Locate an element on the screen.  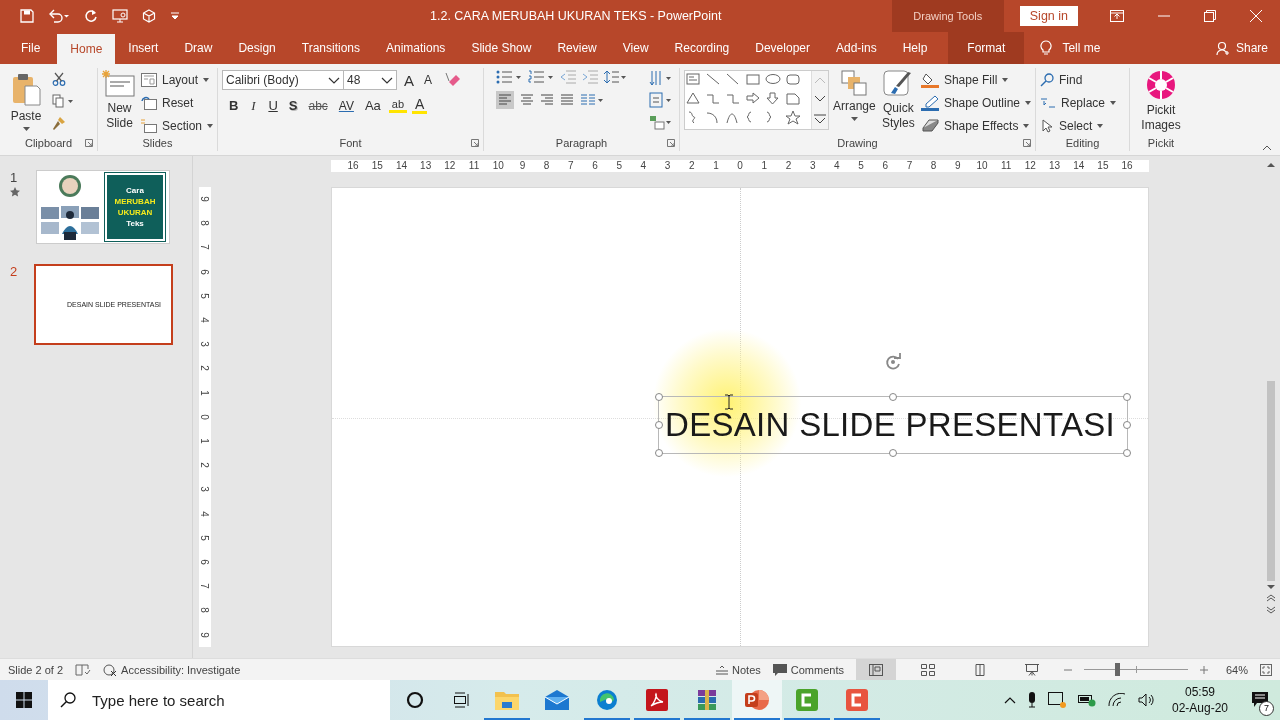
share-button: Share is located at coordinates (1247, 48).